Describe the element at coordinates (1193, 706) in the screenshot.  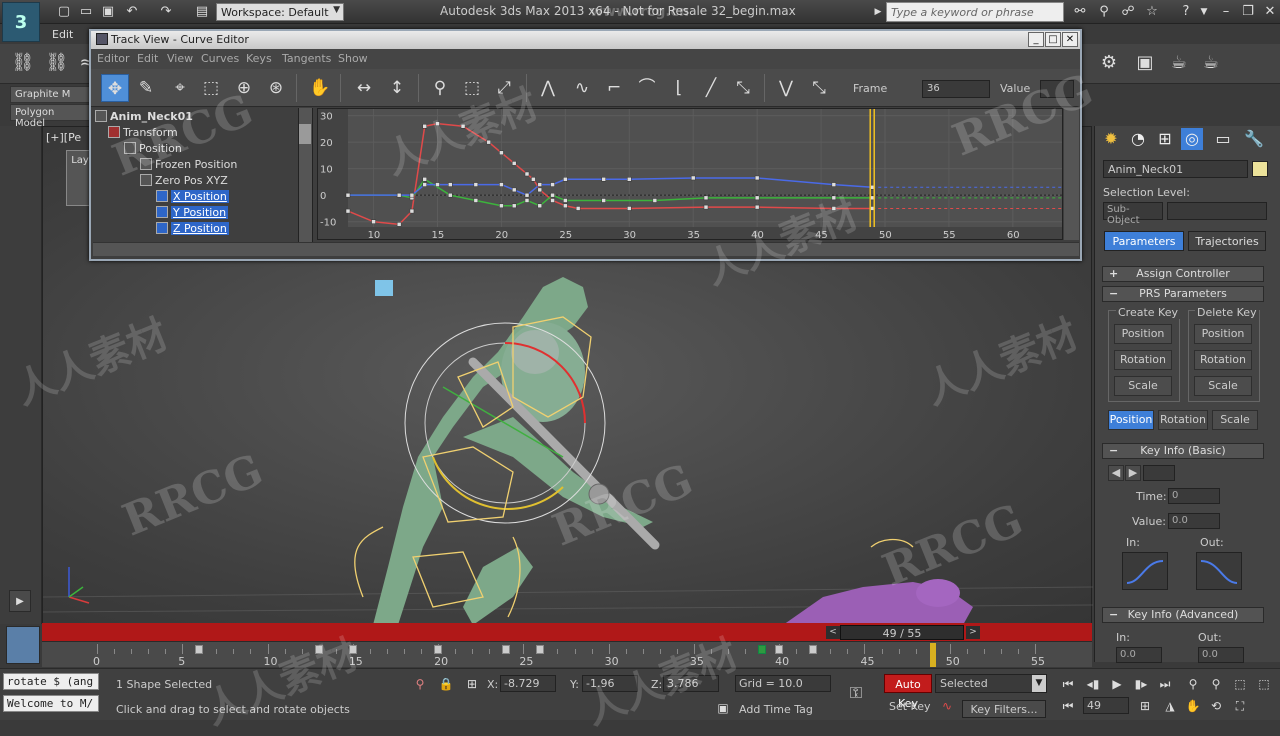
I see `pan-view-icon: ✋` at that location.